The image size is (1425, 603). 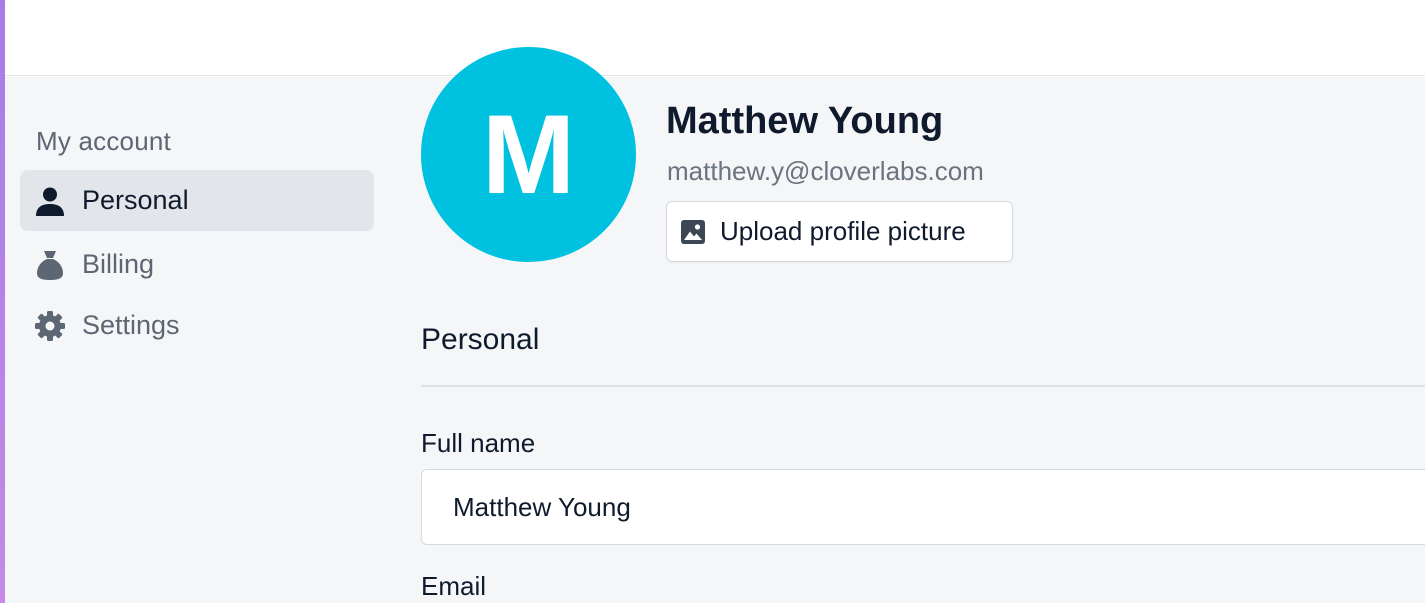 I want to click on full-name-label: Full name, so click(x=478, y=443).